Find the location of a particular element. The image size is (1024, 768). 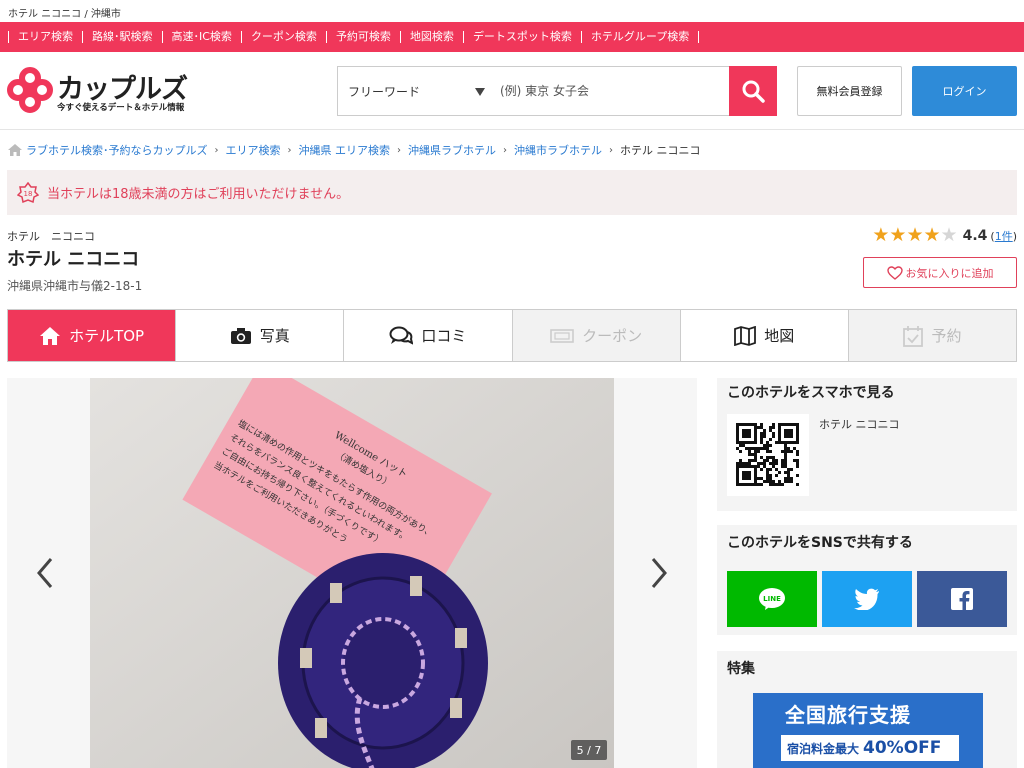

search-input is located at coordinates (612, 91).